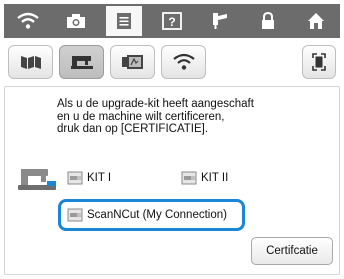  Describe the element at coordinates (292, 251) in the screenshot. I see `certify-button: Certifcatie` at that location.